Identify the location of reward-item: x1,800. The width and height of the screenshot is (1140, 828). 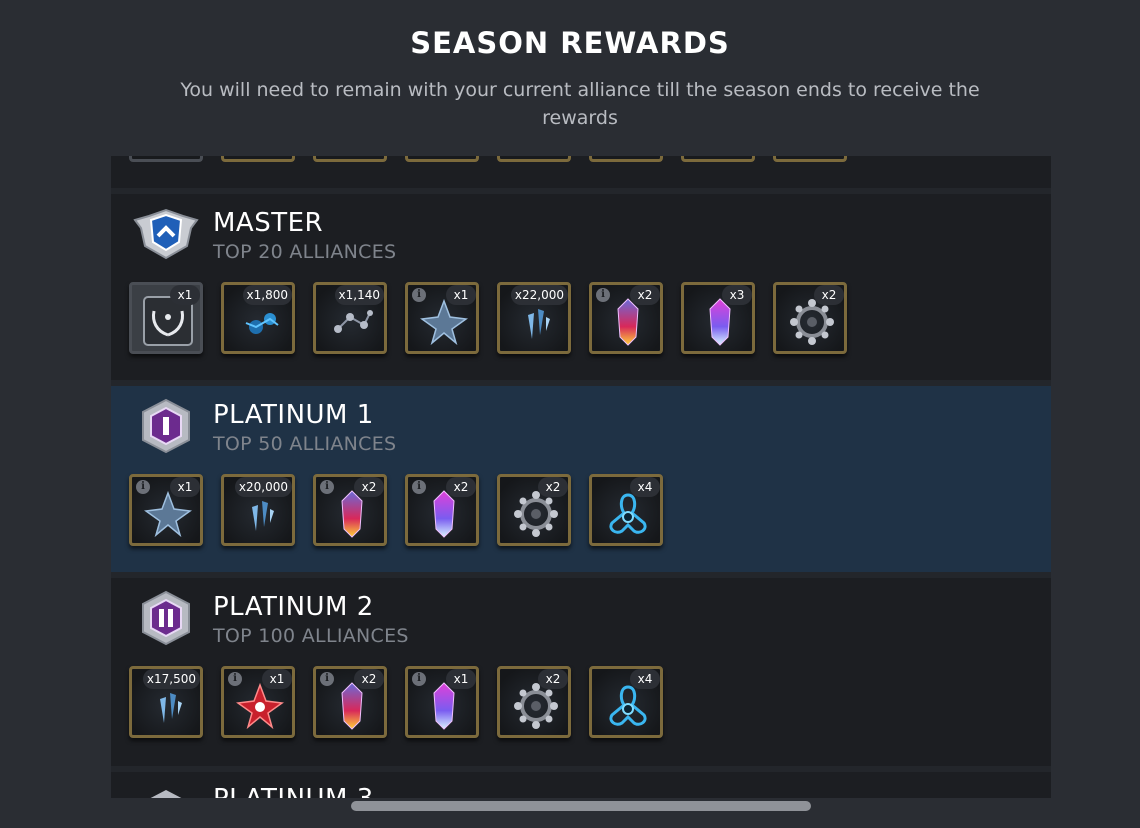
(258, 318).